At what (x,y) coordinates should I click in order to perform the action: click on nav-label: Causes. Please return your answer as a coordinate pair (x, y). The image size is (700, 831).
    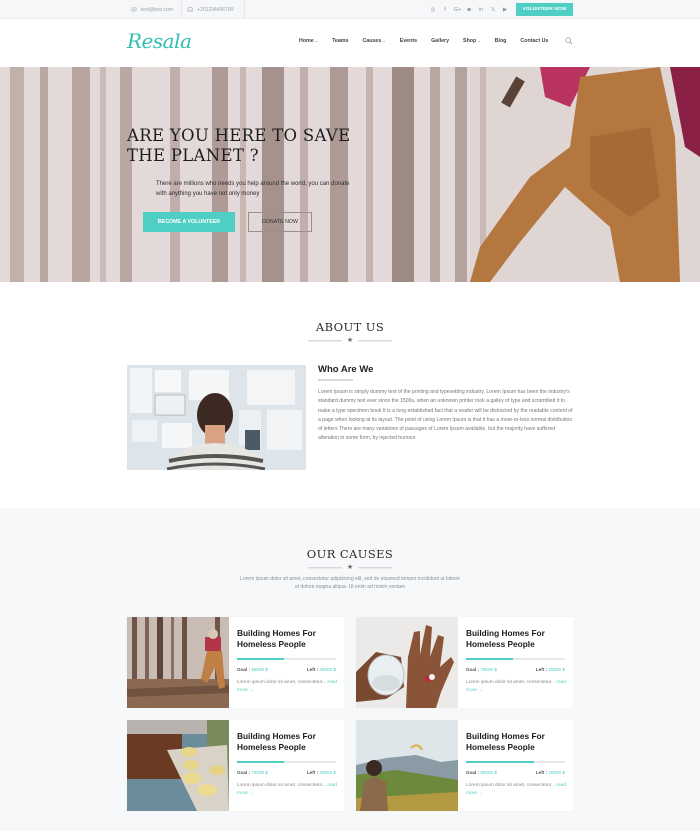
    Looking at the image, I should click on (372, 41).